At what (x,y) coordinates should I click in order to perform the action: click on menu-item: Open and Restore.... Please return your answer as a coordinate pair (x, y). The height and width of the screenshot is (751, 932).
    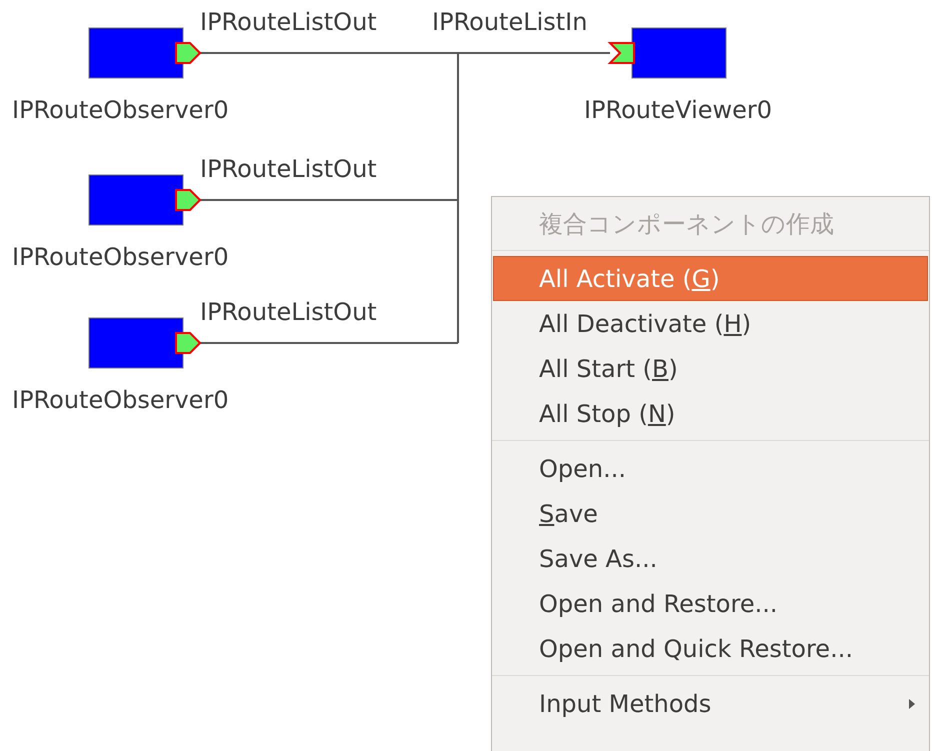
    Looking at the image, I should click on (710, 603).